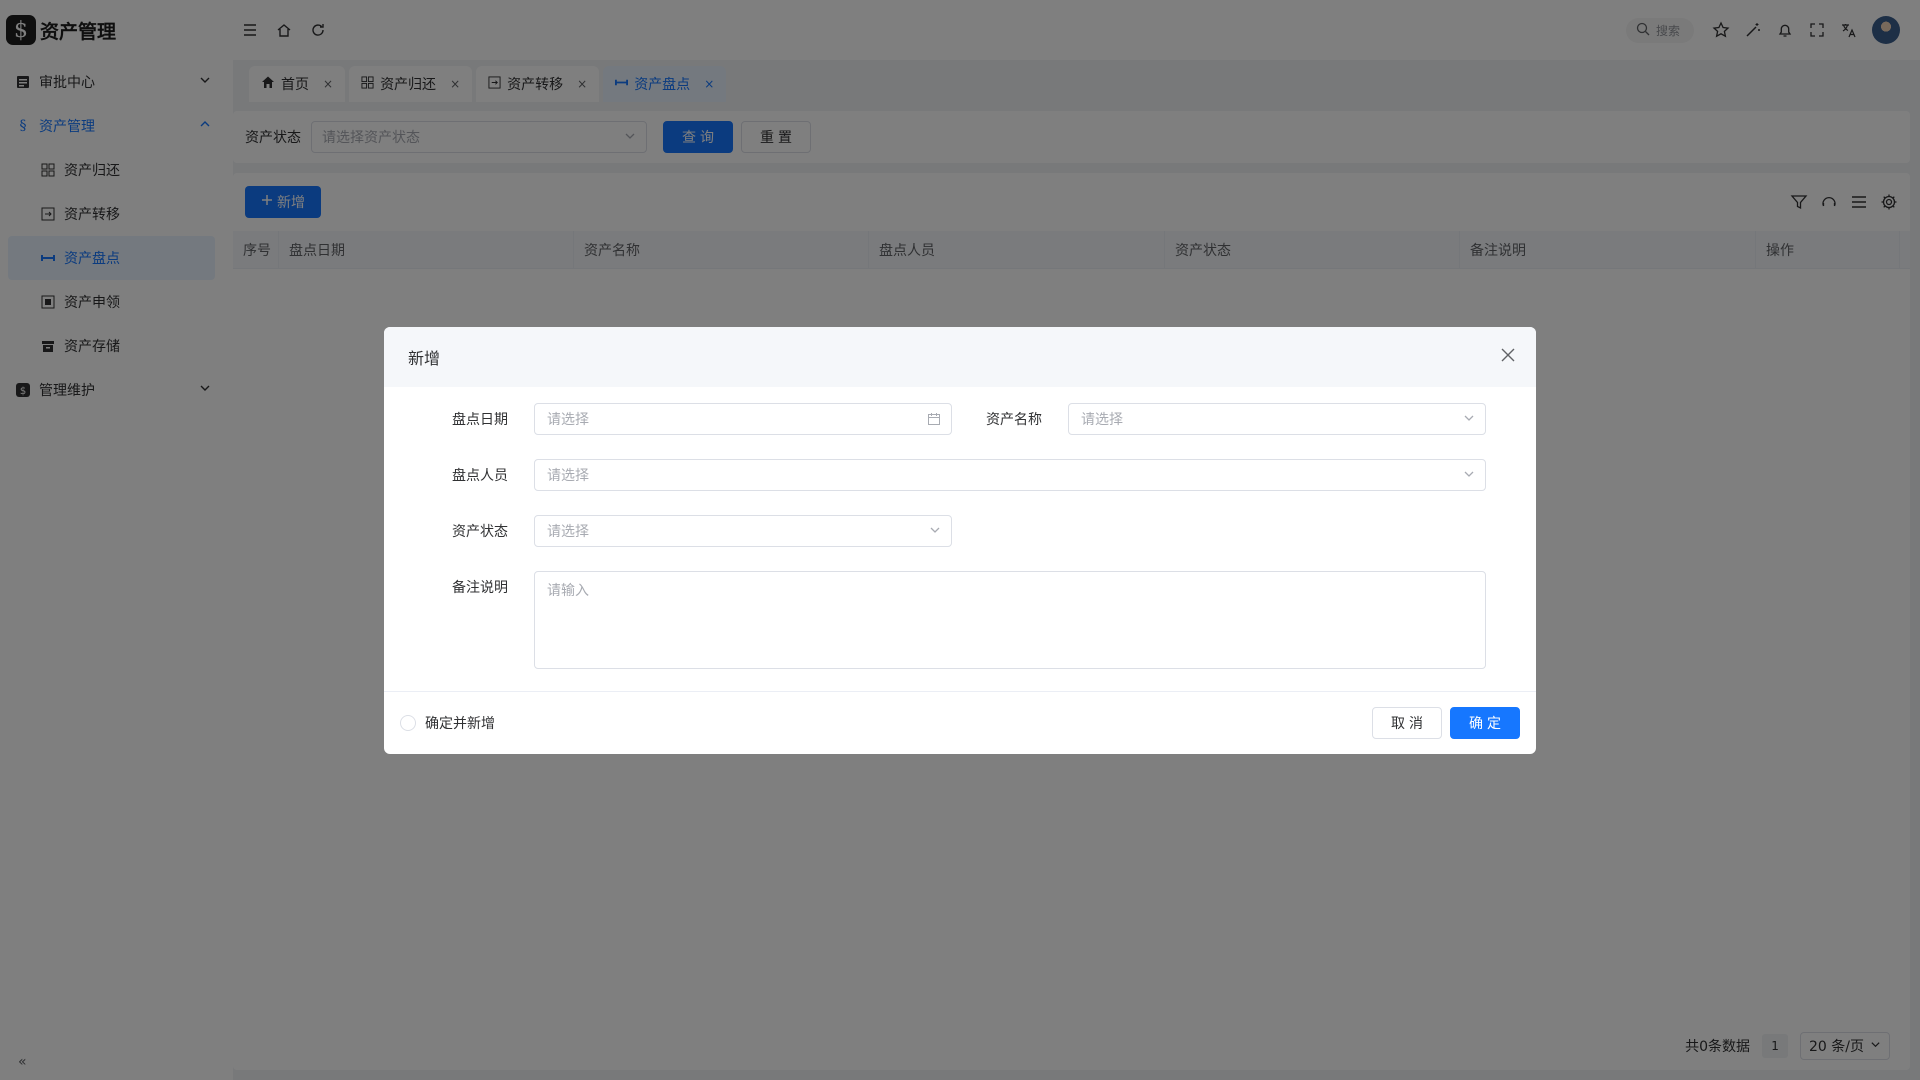 The width and height of the screenshot is (1920, 1080). What do you see at coordinates (934, 421) in the screenshot?
I see `calendar-icon` at bounding box center [934, 421].